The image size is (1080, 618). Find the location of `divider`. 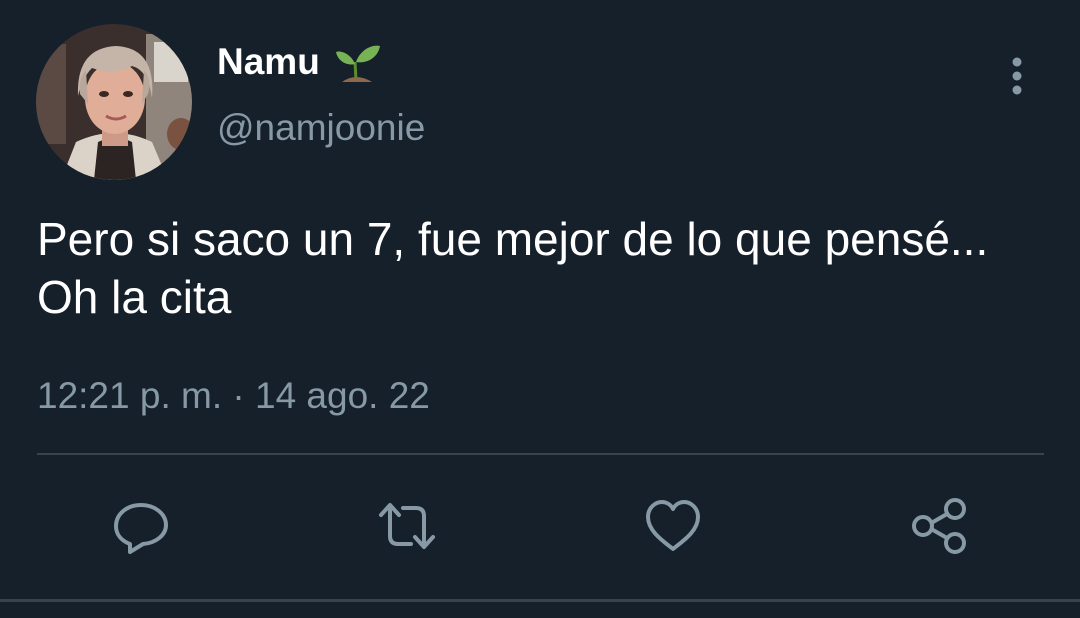

divider is located at coordinates (540, 454).